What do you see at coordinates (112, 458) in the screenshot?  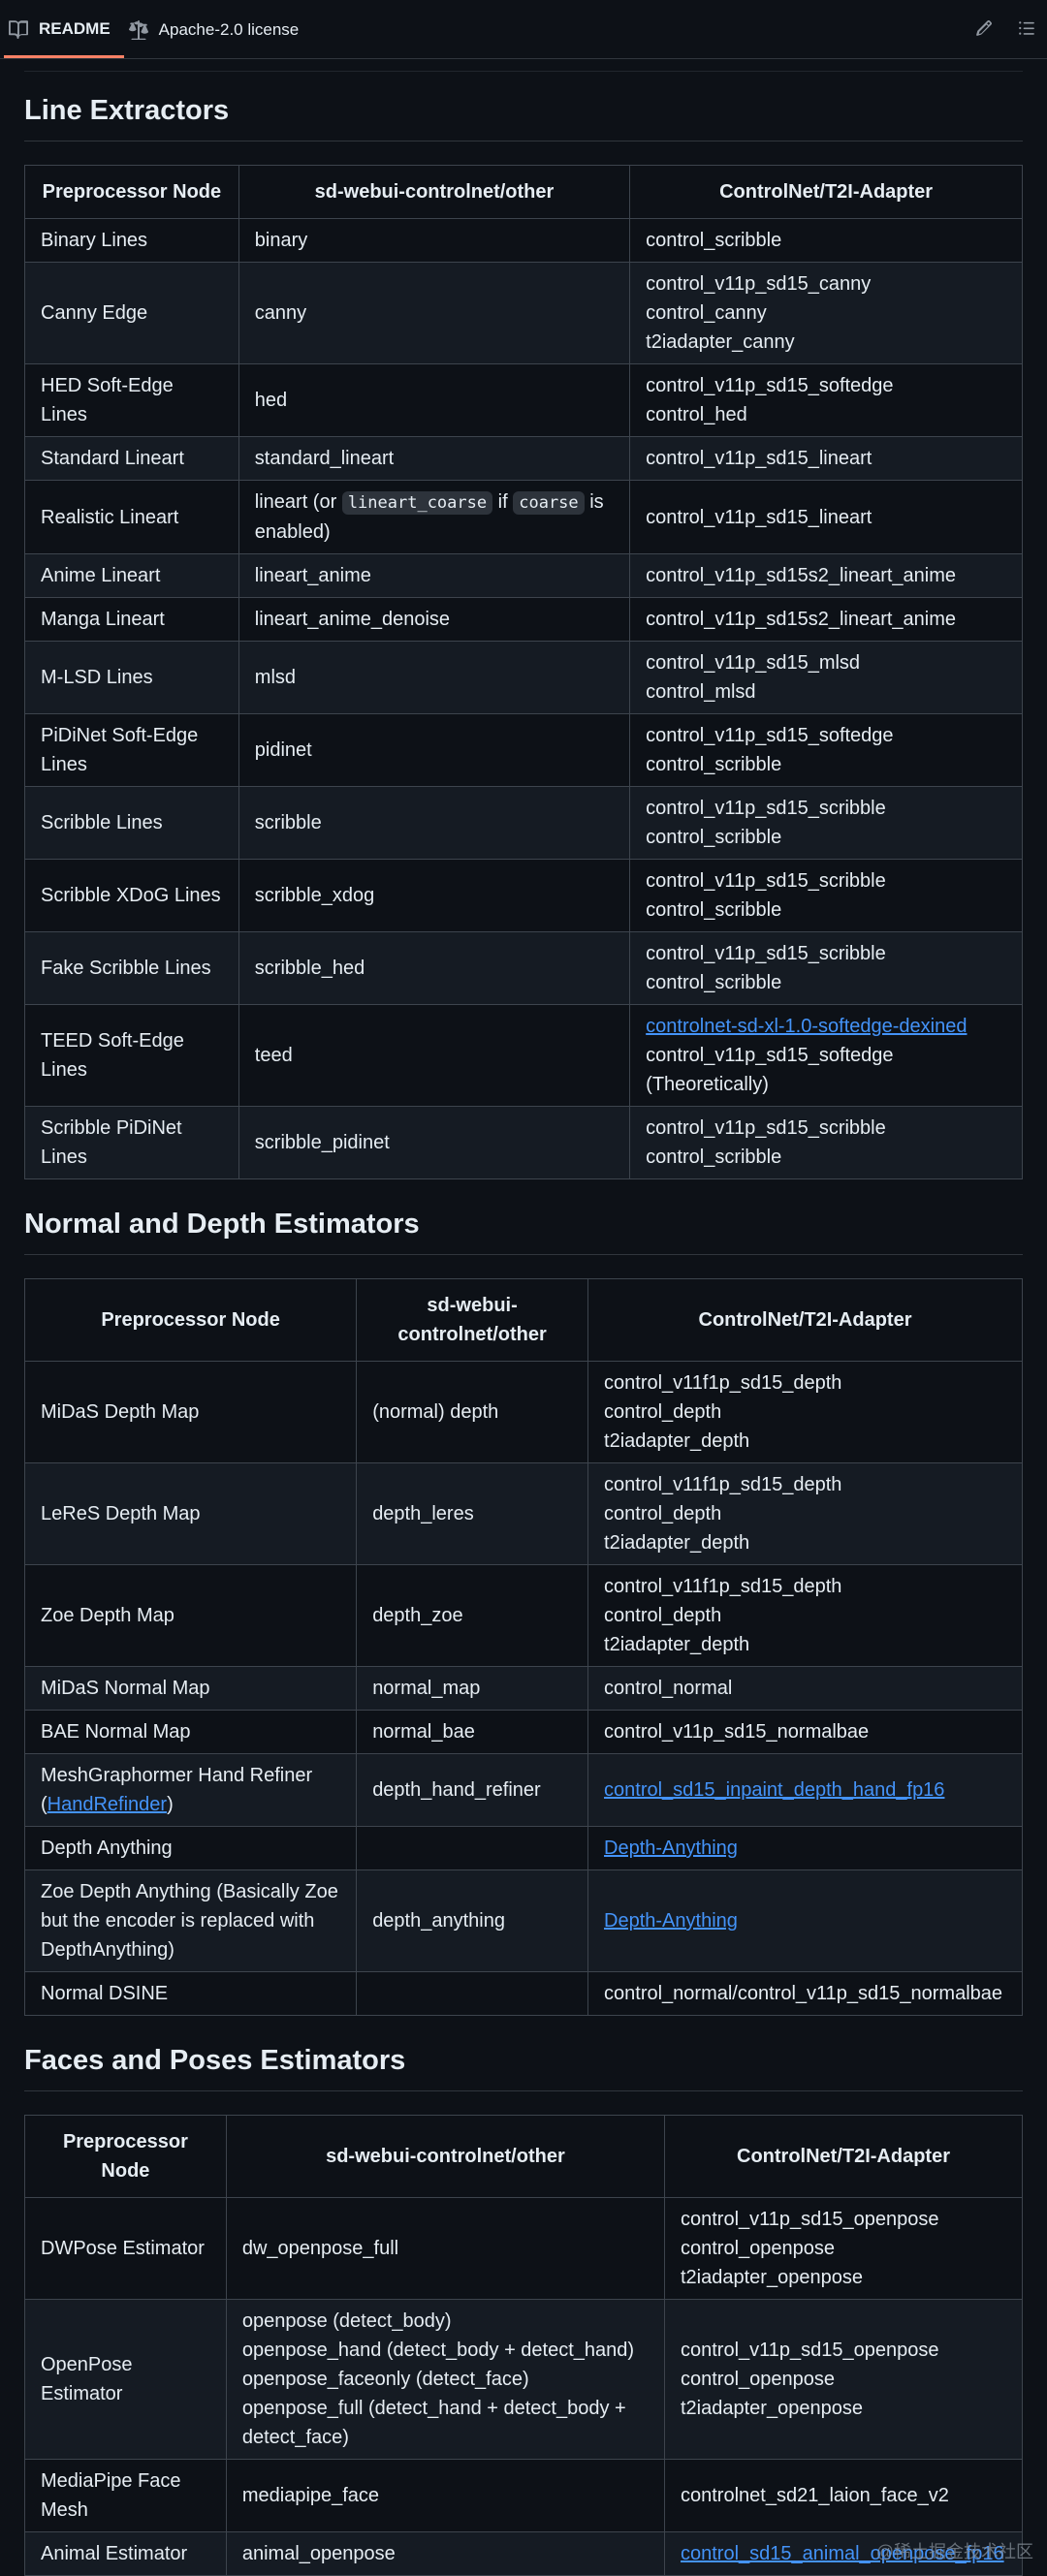 I see `node-text: Standard Lineart` at bounding box center [112, 458].